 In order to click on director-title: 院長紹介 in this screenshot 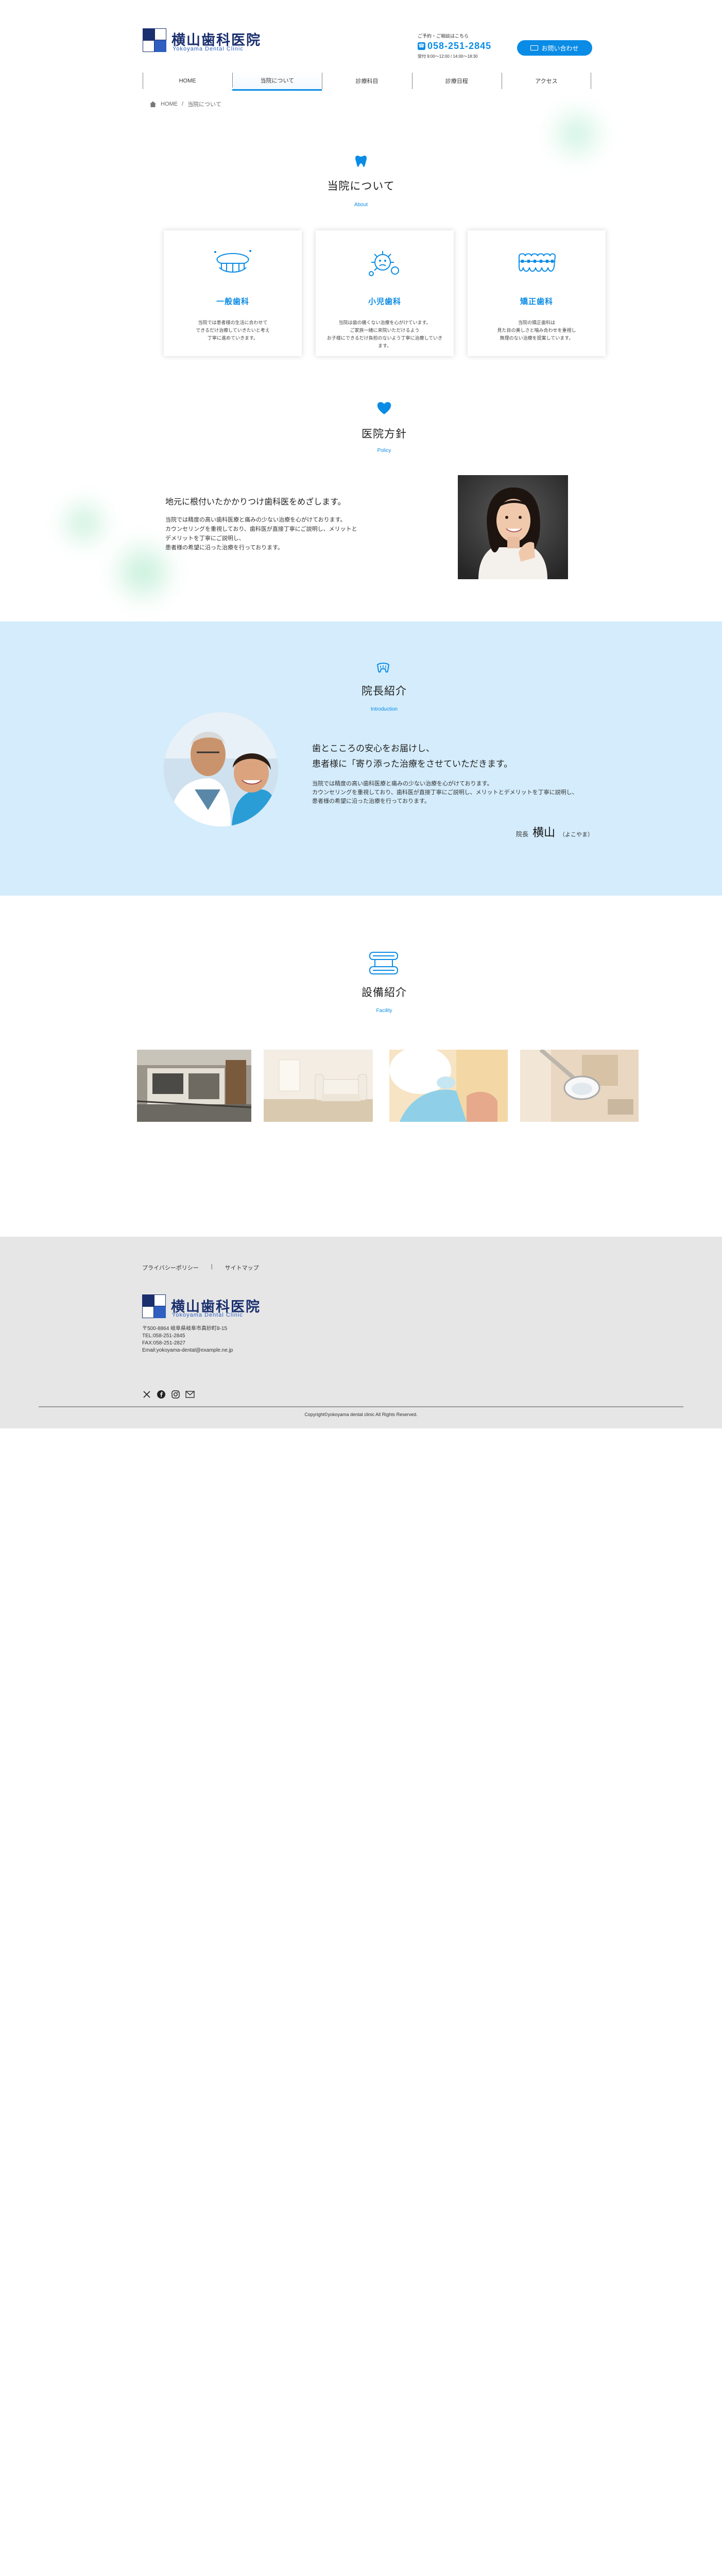, I will do `click(384, 691)`.